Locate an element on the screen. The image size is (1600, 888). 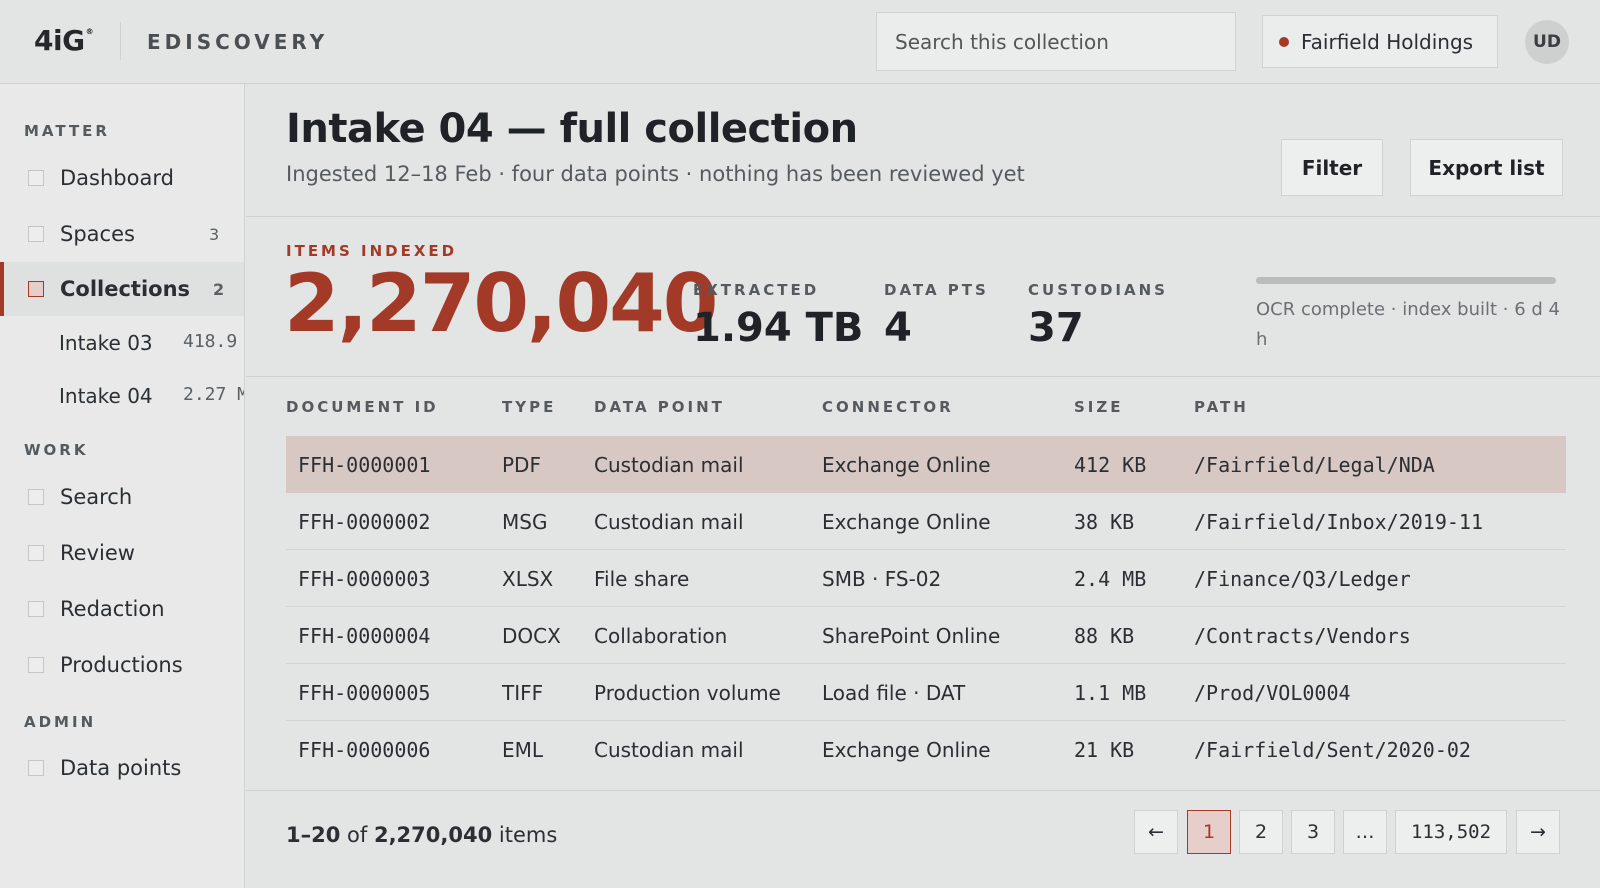
cell-type: TIFF is located at coordinates (523, 693).